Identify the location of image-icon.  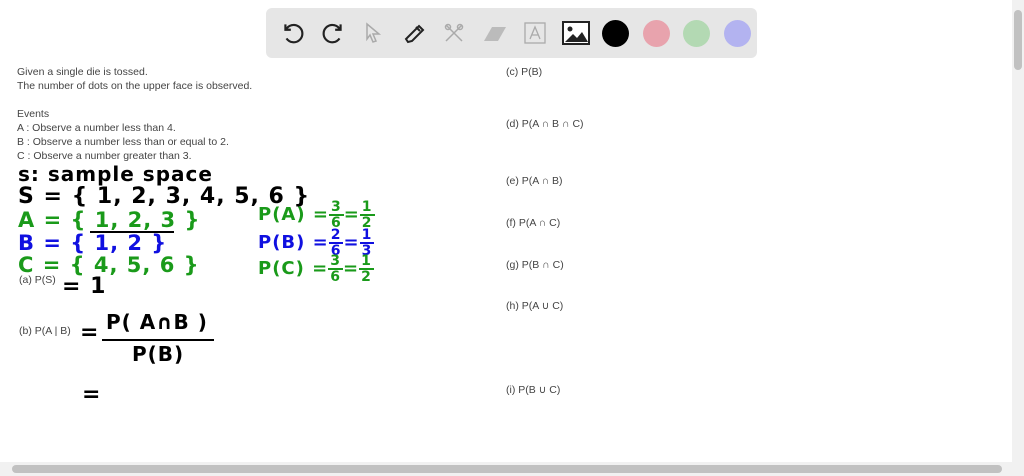
(575, 33).